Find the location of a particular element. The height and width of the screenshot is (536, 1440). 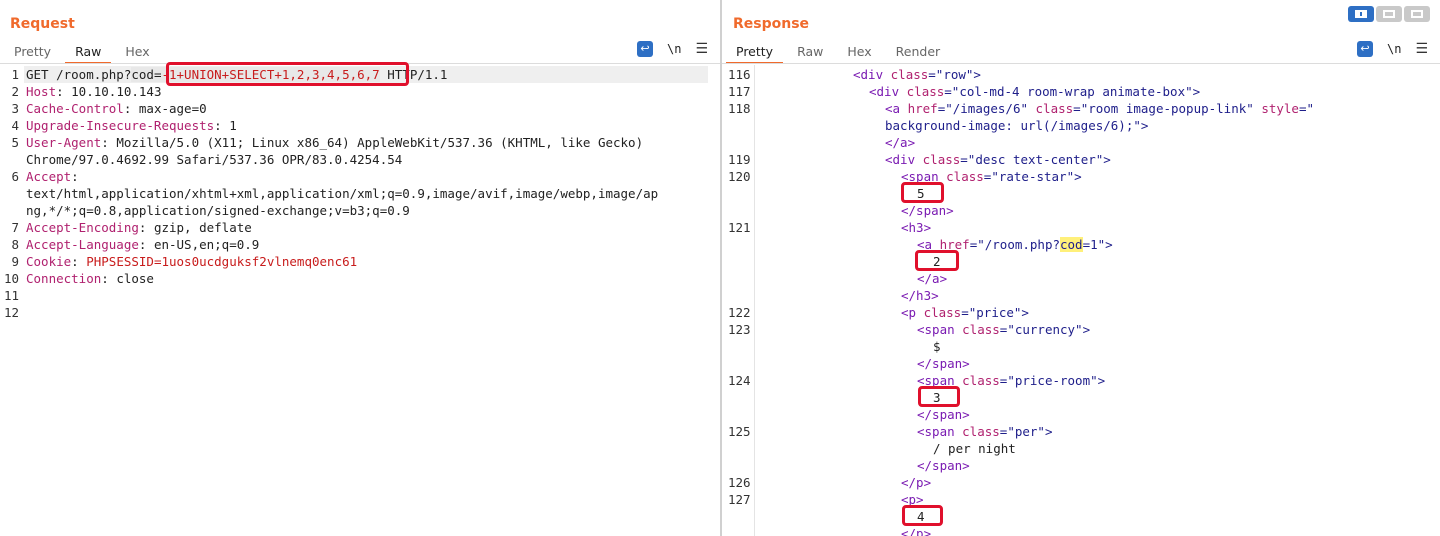

tab-divider is located at coordinates (1081, 63).